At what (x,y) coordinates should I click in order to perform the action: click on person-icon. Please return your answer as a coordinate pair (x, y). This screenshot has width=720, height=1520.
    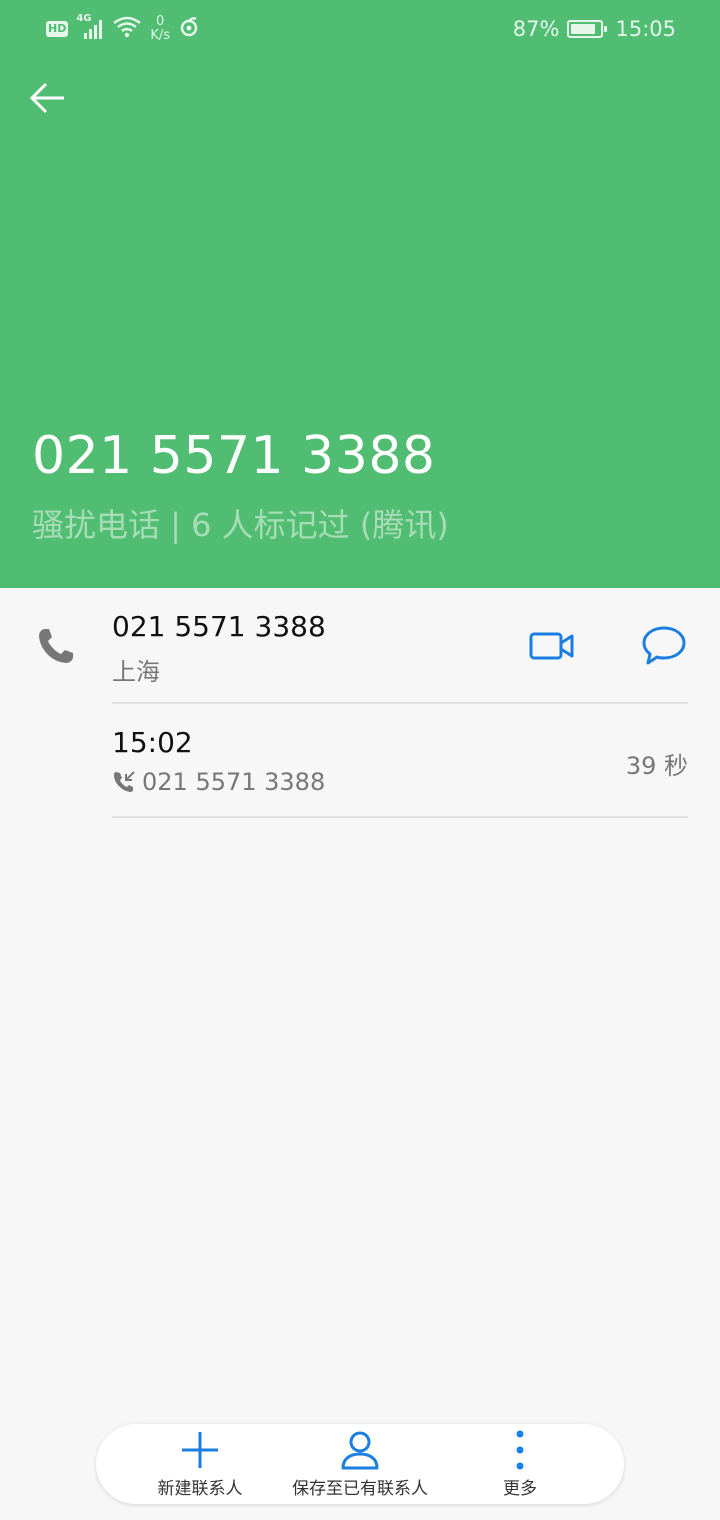
    Looking at the image, I should click on (360, 1450).